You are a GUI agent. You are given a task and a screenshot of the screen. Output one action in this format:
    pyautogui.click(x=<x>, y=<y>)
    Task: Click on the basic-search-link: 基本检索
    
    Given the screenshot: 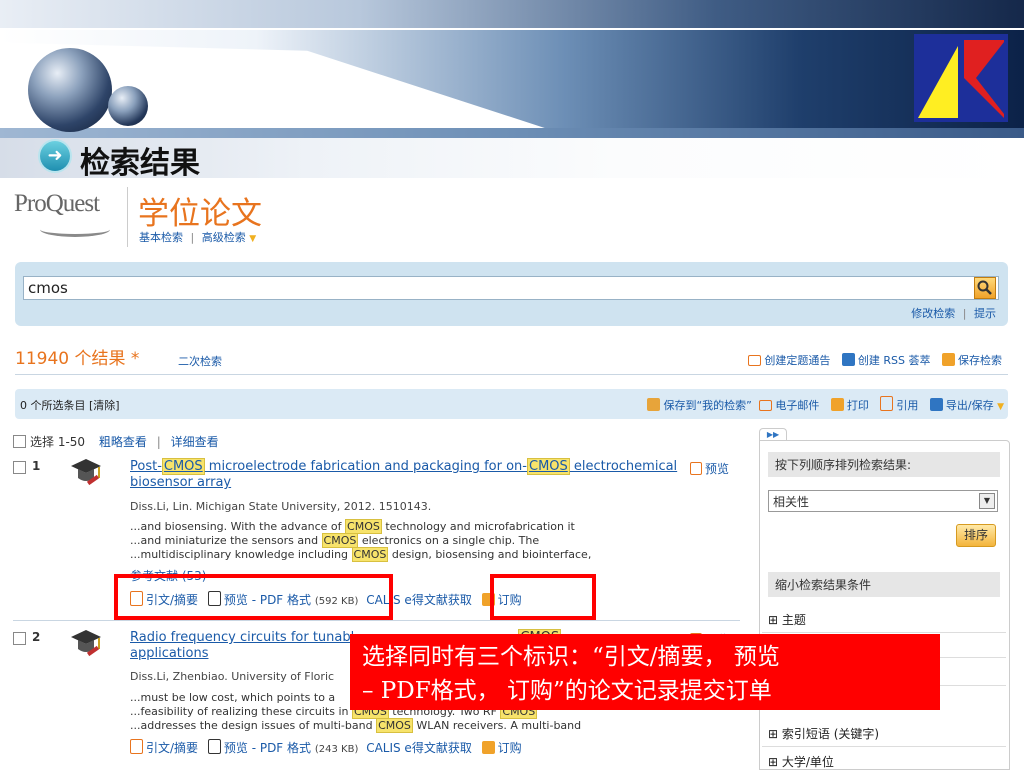 What is the action you would take?
    pyautogui.click(x=161, y=237)
    